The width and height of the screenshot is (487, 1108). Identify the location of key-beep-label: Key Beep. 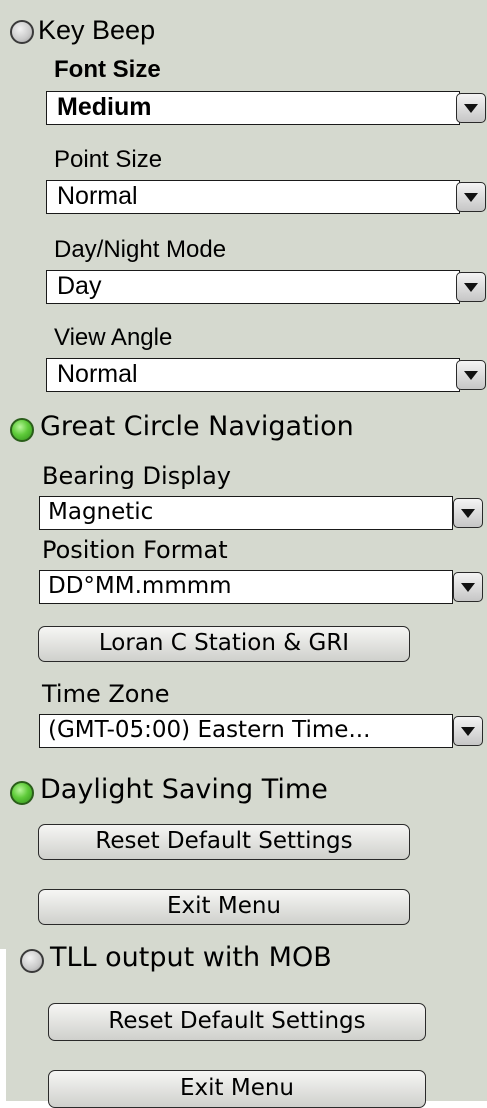
(97, 30).